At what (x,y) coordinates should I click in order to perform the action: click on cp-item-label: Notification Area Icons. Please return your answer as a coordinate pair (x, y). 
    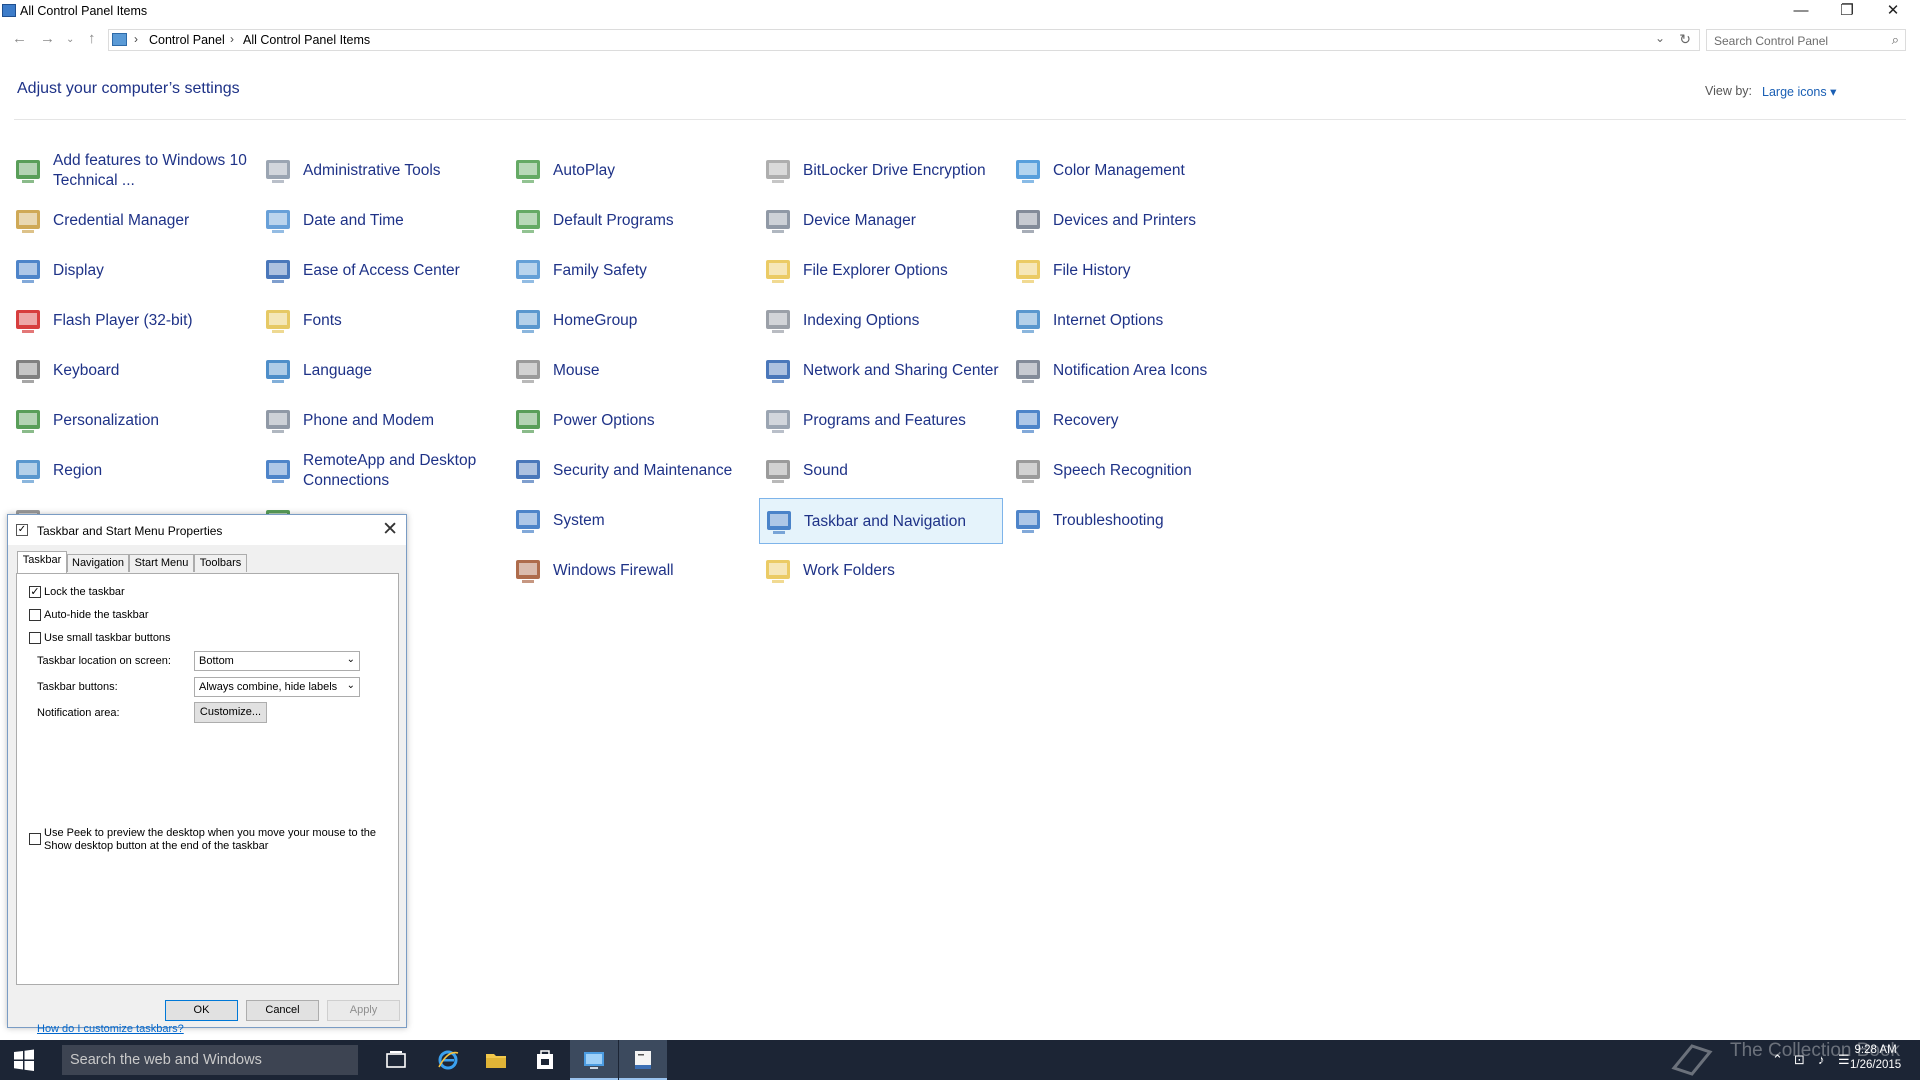
    Looking at the image, I should click on (1151, 371).